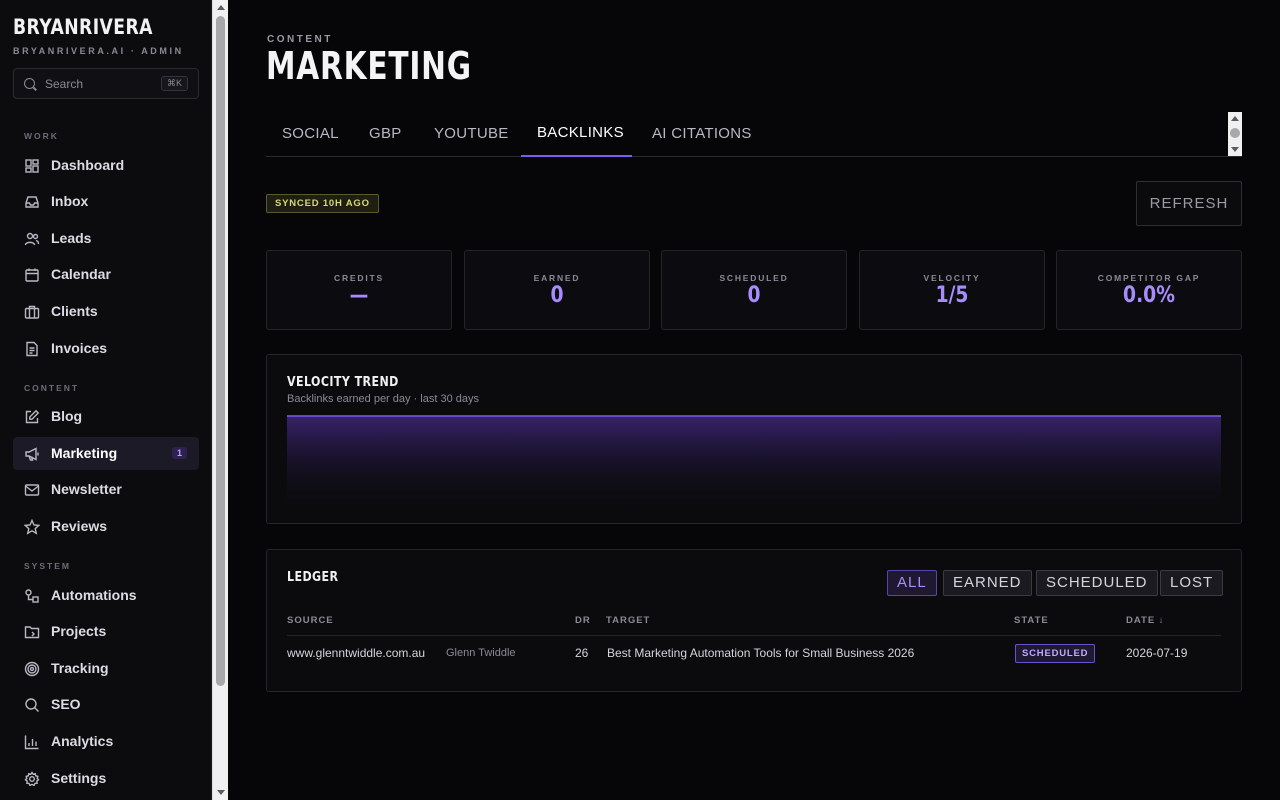 The height and width of the screenshot is (800, 1280). What do you see at coordinates (52, 388) in the screenshot?
I see `section-label-content: CONTENT` at bounding box center [52, 388].